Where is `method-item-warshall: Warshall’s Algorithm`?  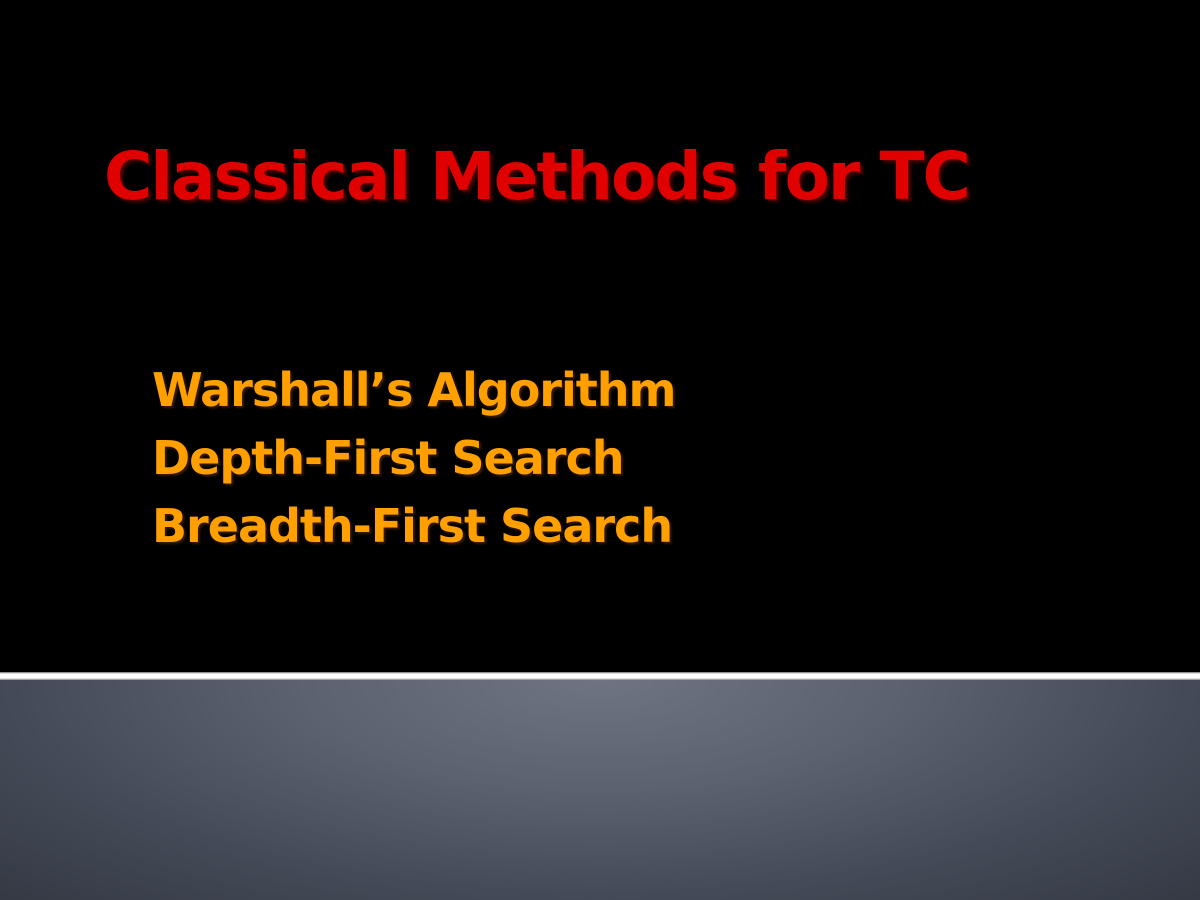 method-item-warshall: Warshall’s Algorithm is located at coordinates (414, 390).